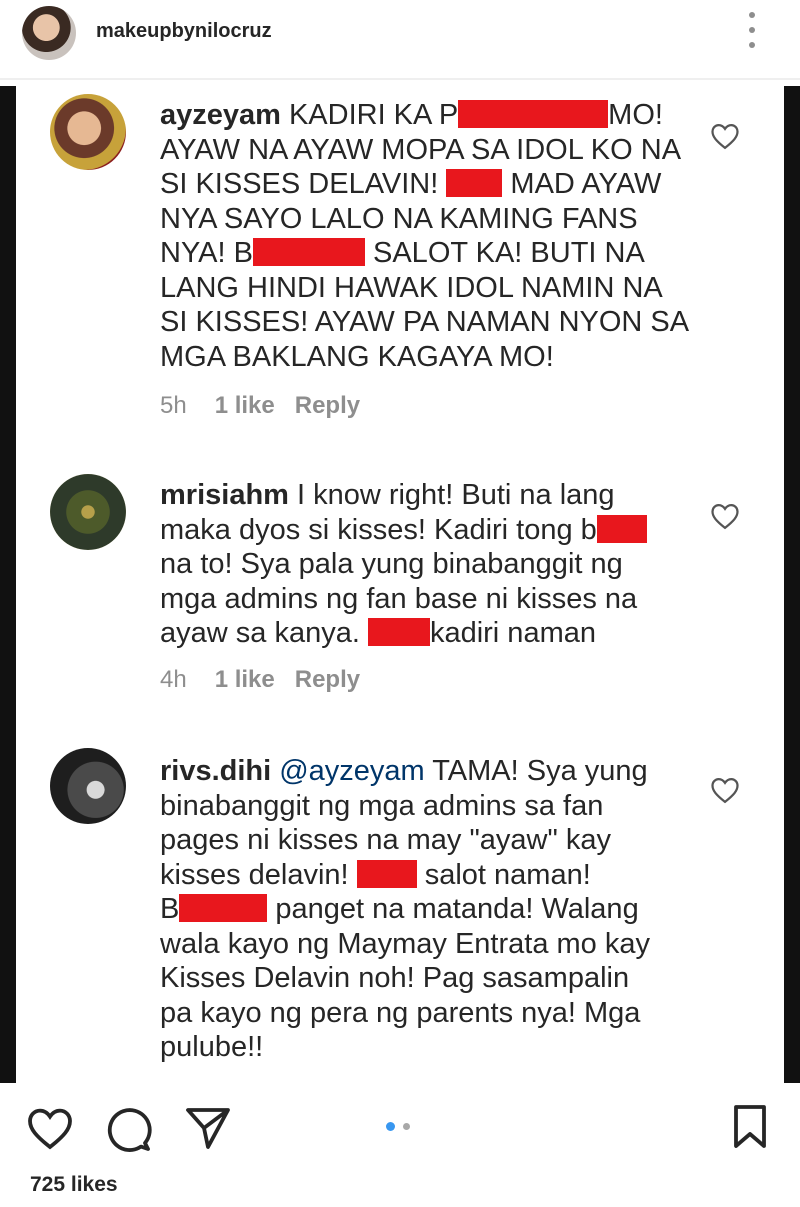 The width and height of the screenshot is (800, 1207). I want to click on comment-time: 4h, so click(173, 679).